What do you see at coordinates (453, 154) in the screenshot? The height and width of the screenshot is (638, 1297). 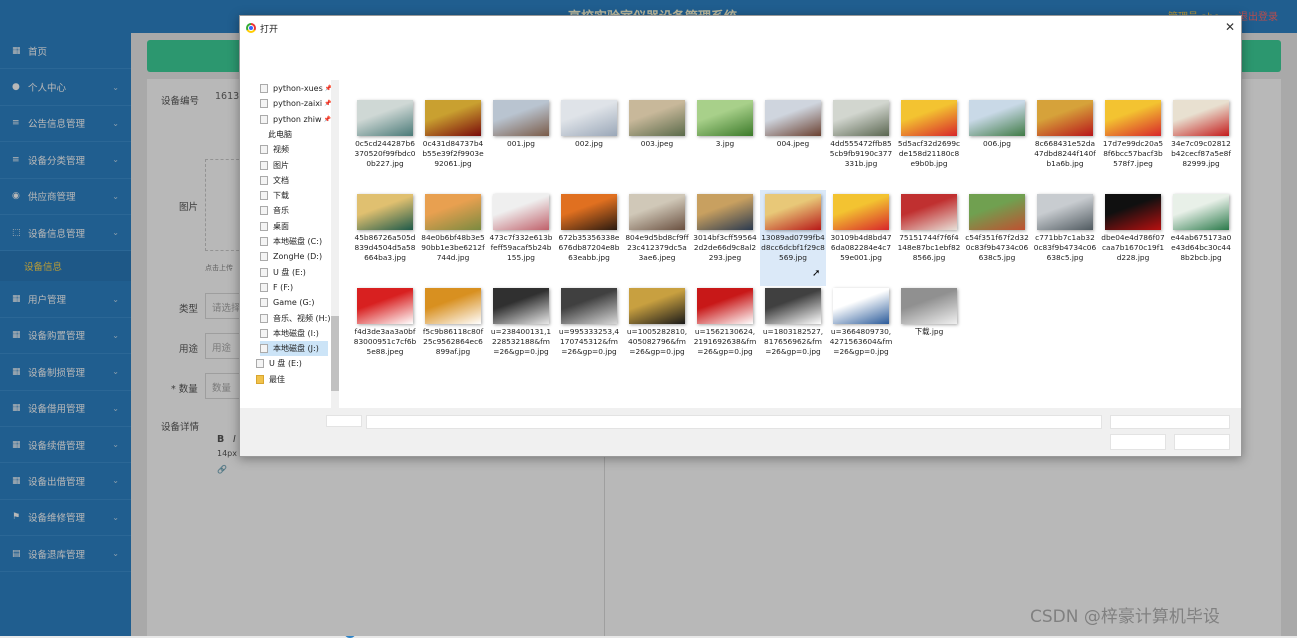 I see `file-name: 0c431d84737b4b55e39f2f9903e92061.jpg` at bounding box center [453, 154].